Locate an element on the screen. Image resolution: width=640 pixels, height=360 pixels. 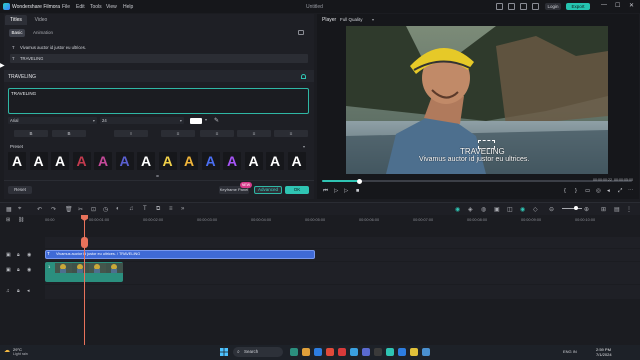
playback-progress-track is located at coordinates (477, 181).